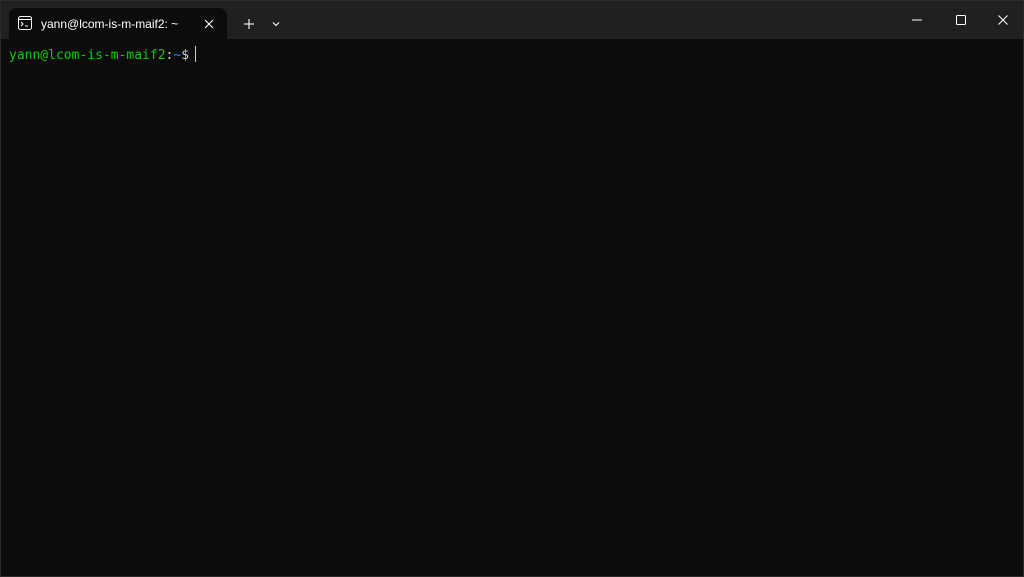 This screenshot has width=1024, height=577. I want to click on new-tab-button, so click(249, 24).